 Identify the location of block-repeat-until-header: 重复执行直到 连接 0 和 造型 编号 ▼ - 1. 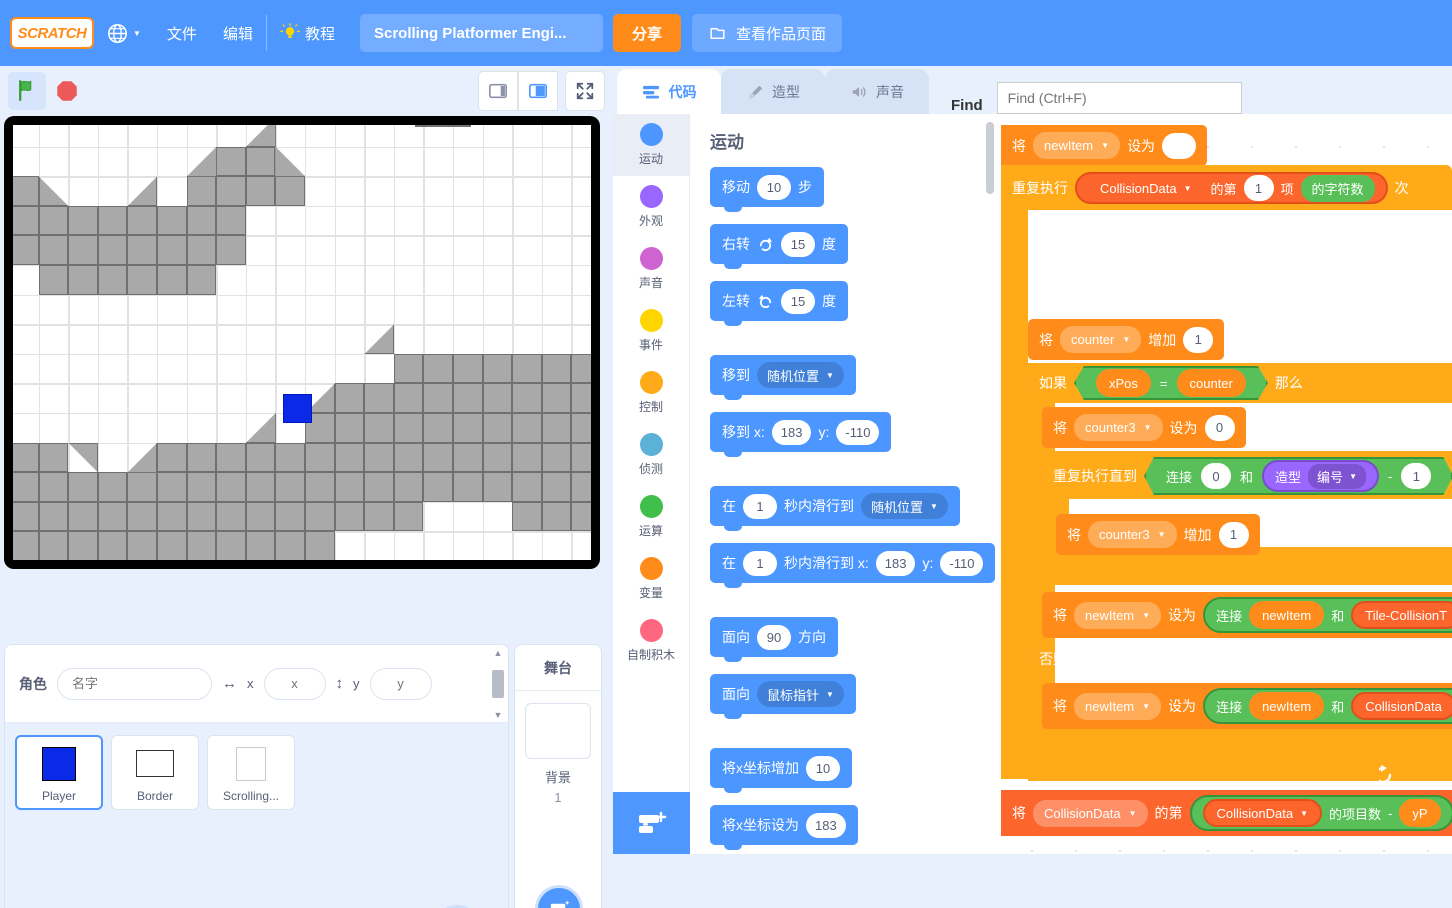
(1247, 476).